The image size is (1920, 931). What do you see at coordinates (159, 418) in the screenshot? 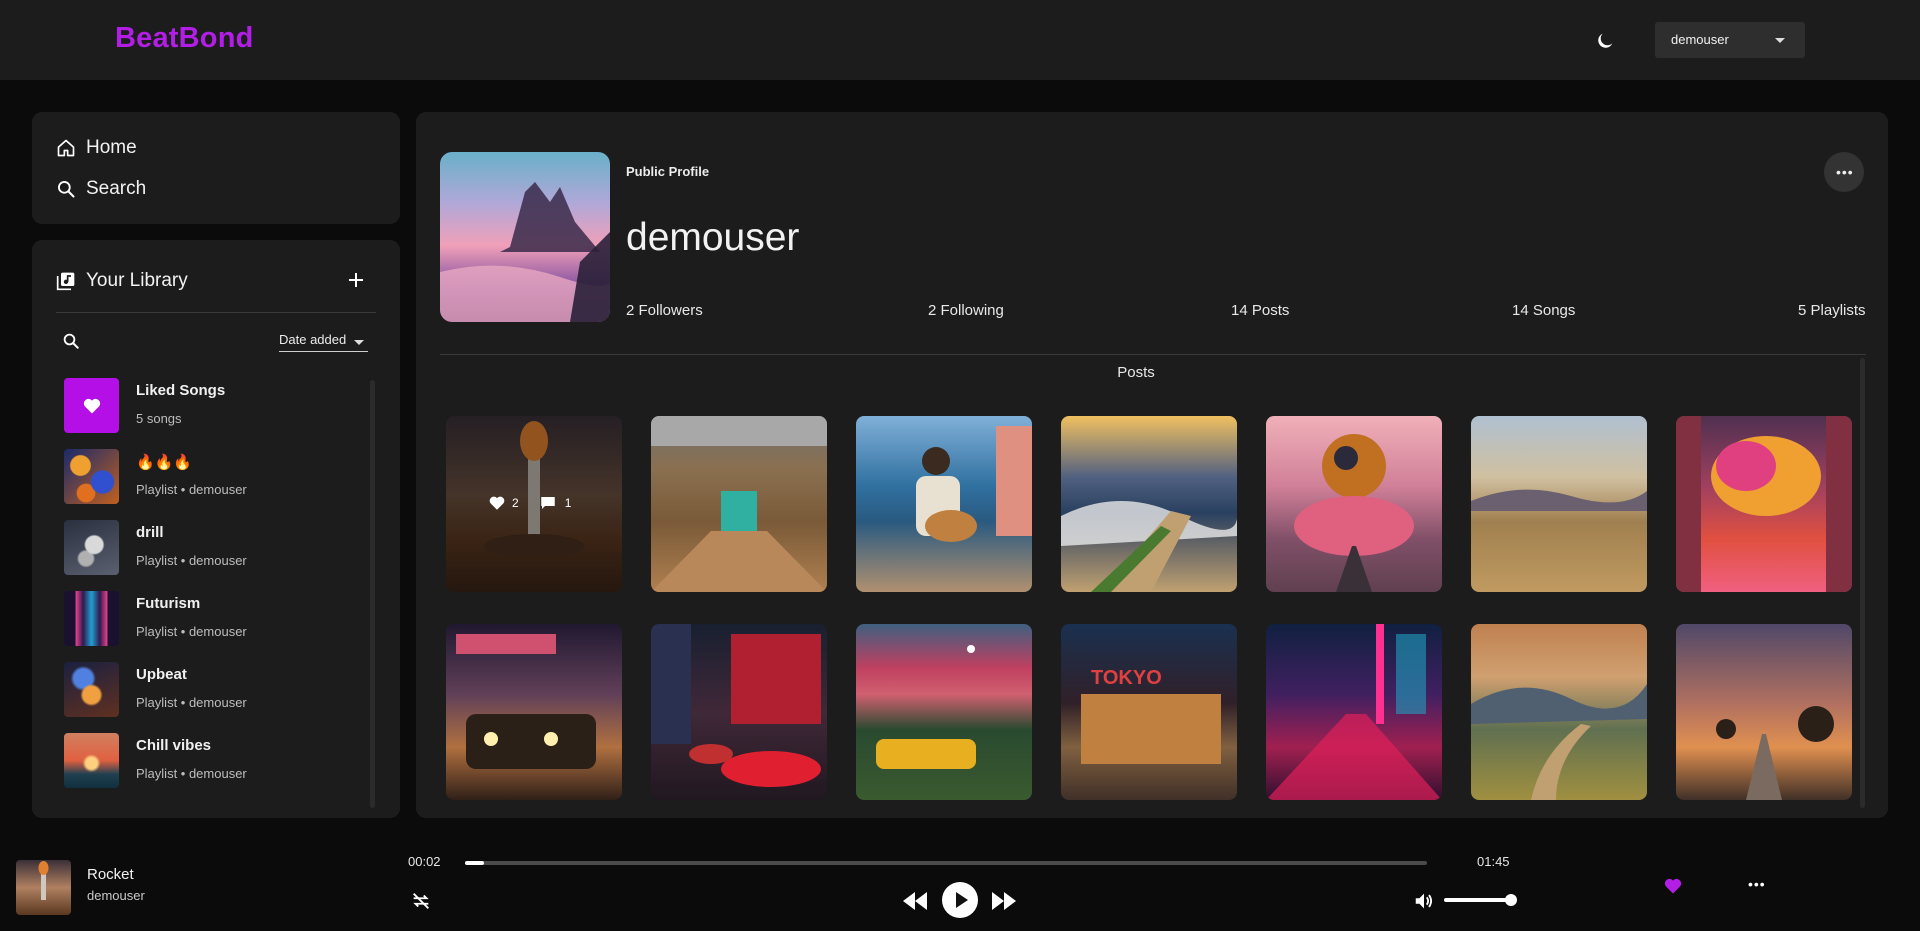
I see `library-item-subtitle: 5 songs` at bounding box center [159, 418].